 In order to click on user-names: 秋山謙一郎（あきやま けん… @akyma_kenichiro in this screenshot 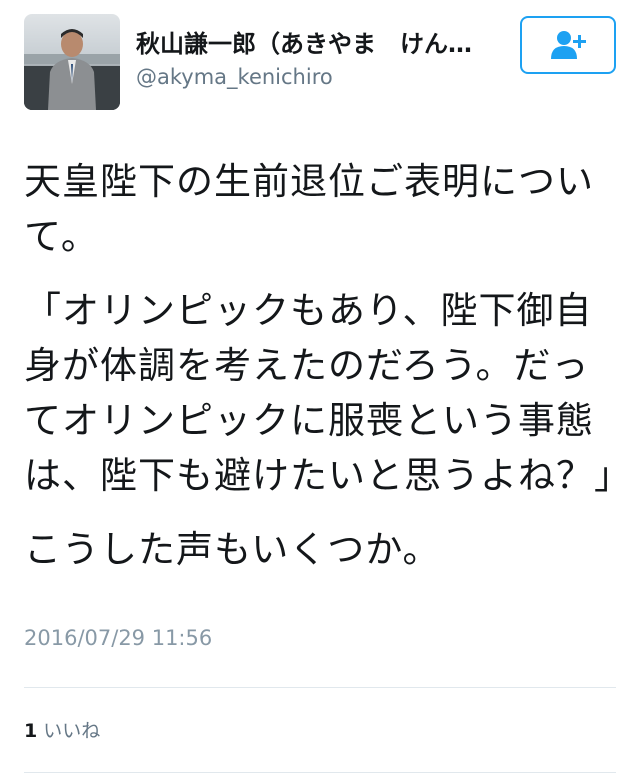, I will do `click(321, 60)`.